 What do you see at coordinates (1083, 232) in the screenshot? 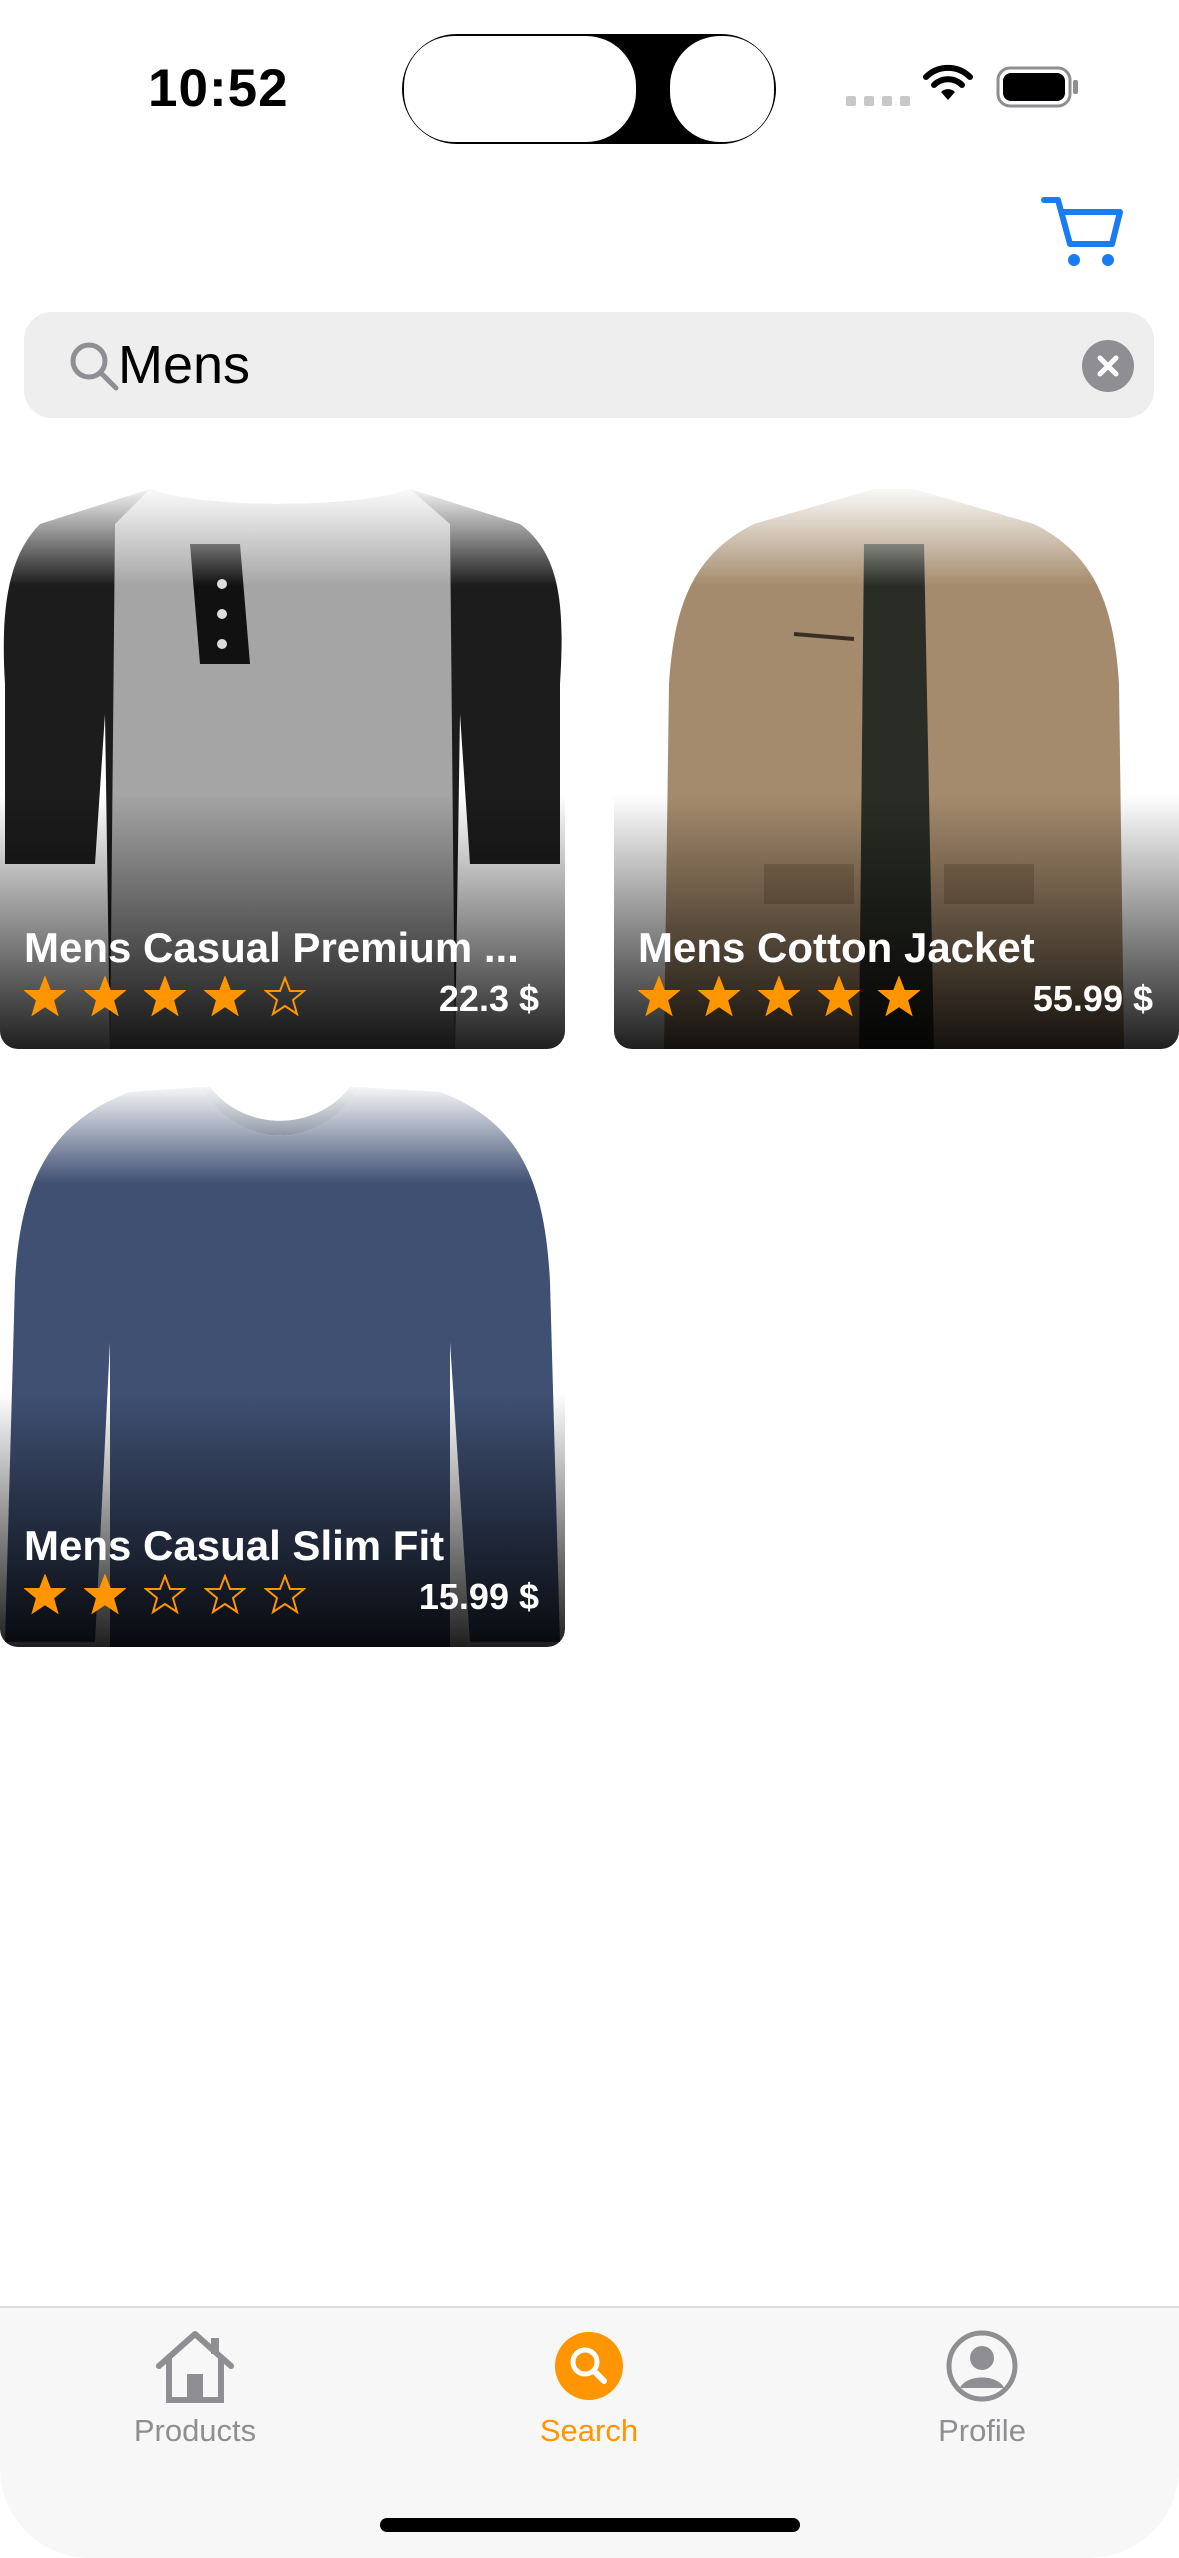
I see `cart-icon` at bounding box center [1083, 232].